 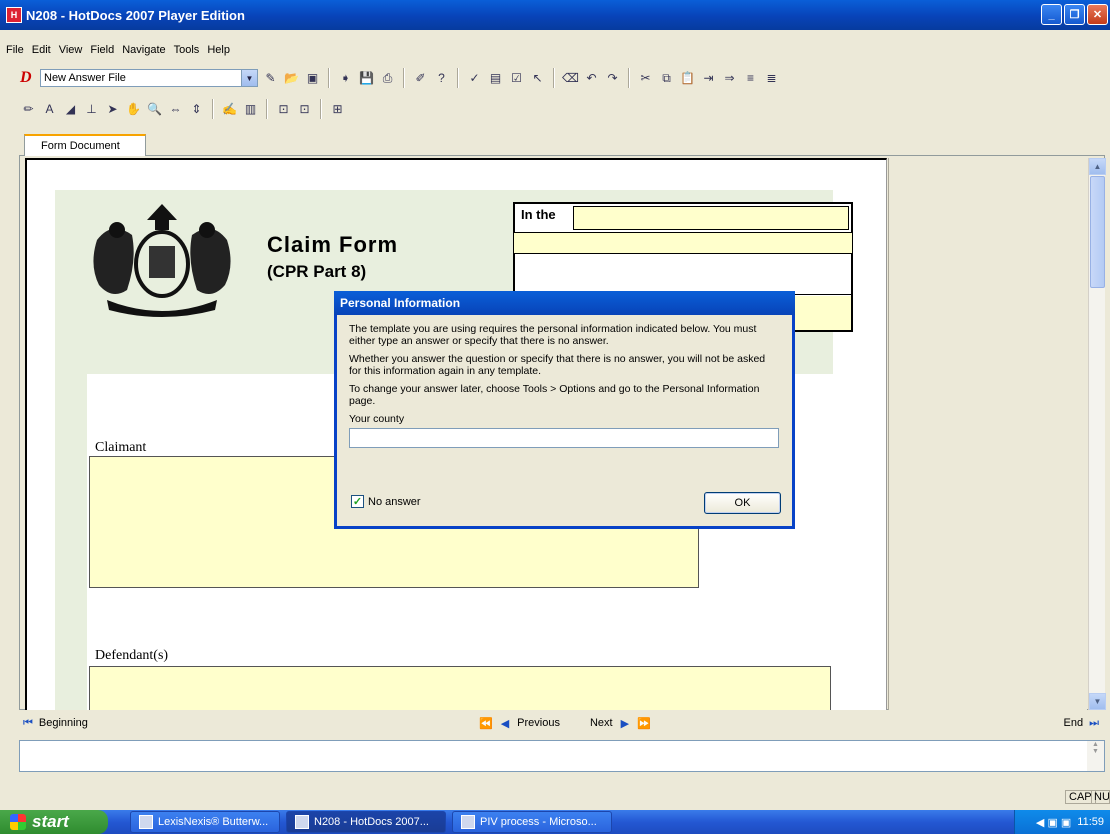 I want to click on minimize-button: _, so click(x=1051, y=14).